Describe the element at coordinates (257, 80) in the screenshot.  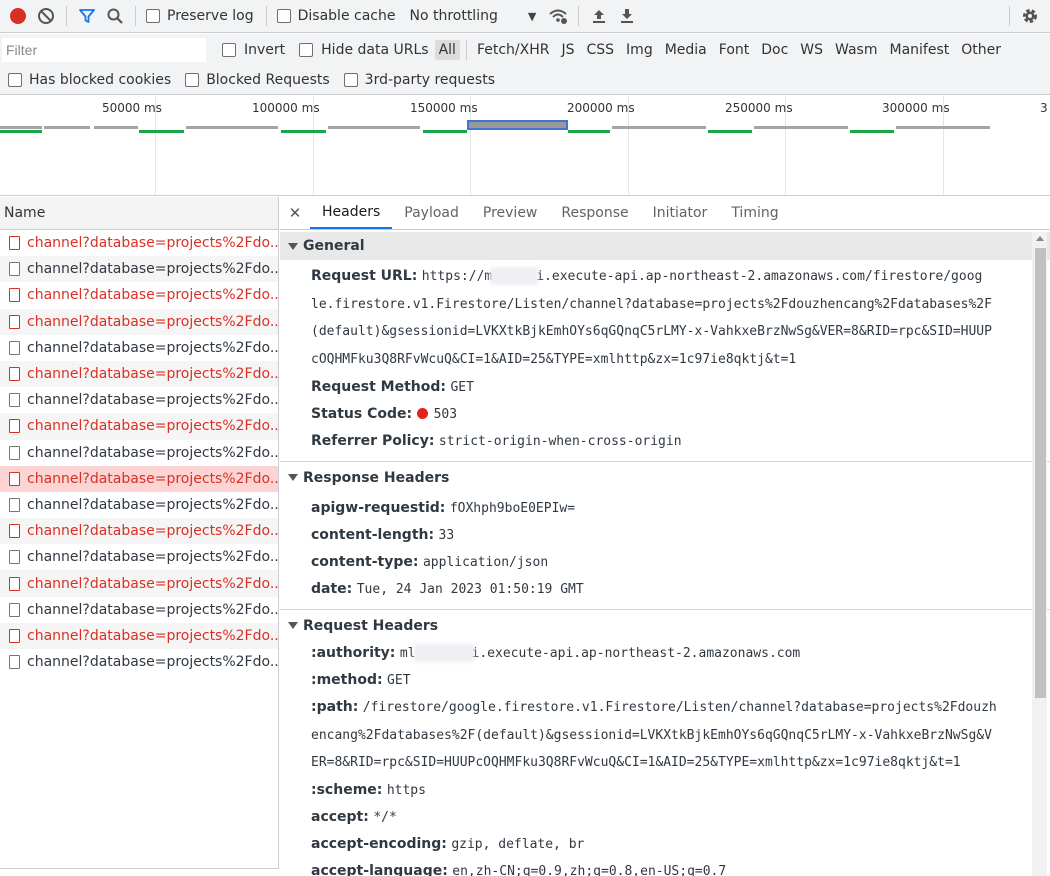
I see `blocked-requests-checkbox: Blocked Requests` at that location.